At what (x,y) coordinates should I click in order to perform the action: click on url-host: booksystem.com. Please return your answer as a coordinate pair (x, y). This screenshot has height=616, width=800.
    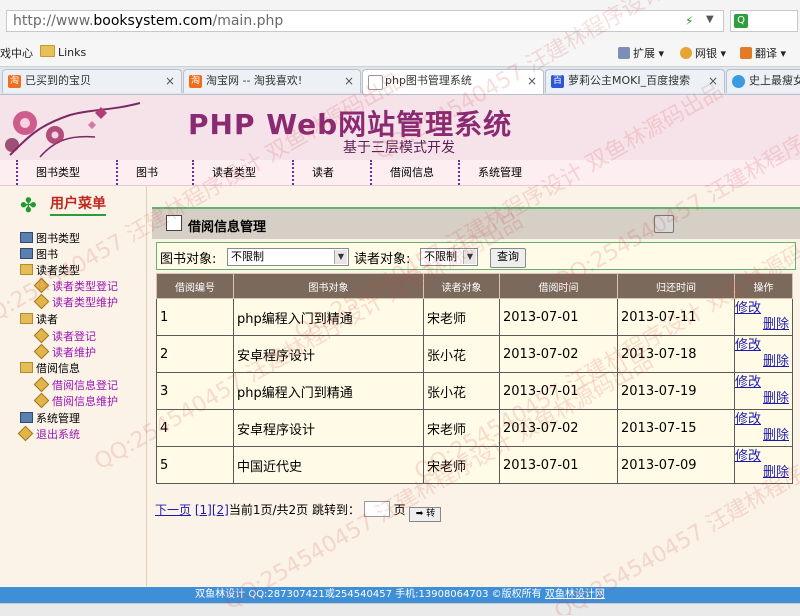
    Looking at the image, I should click on (152, 21).